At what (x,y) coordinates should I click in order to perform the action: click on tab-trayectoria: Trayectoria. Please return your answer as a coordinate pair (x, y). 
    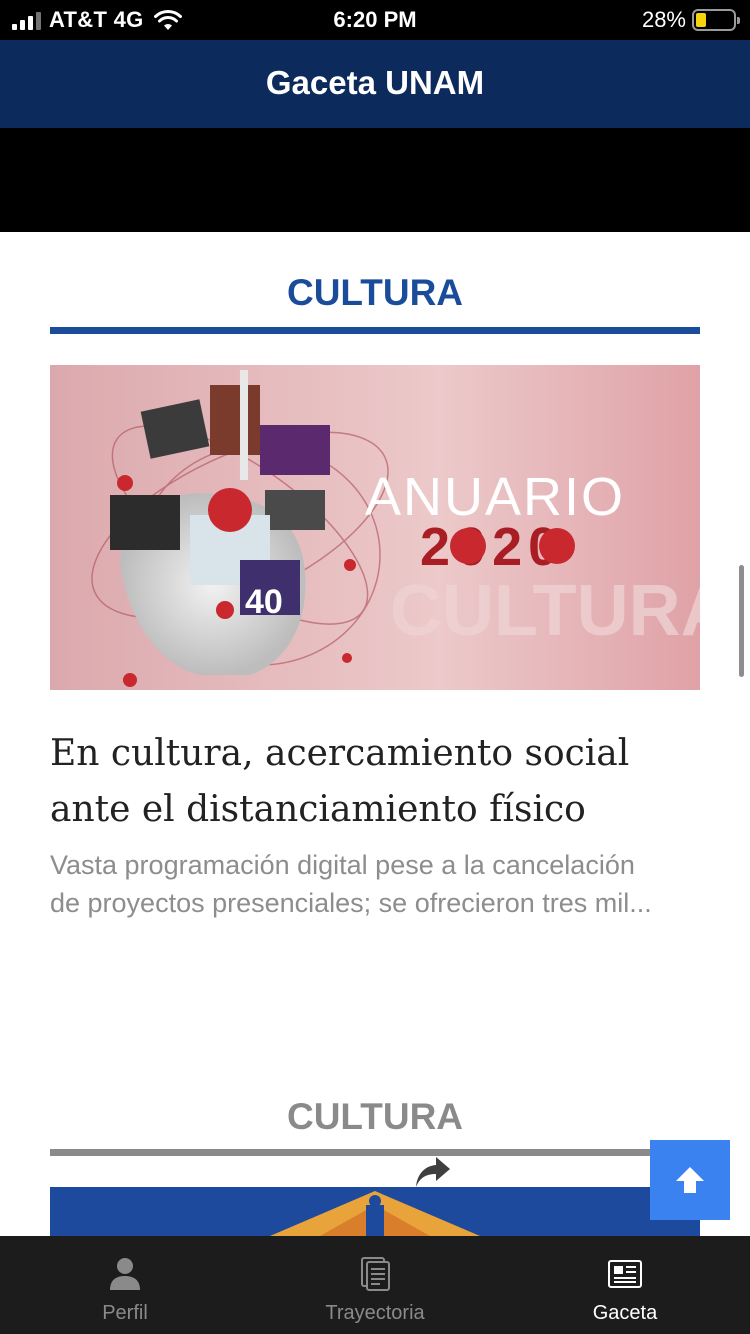
    Looking at the image, I should click on (375, 1285).